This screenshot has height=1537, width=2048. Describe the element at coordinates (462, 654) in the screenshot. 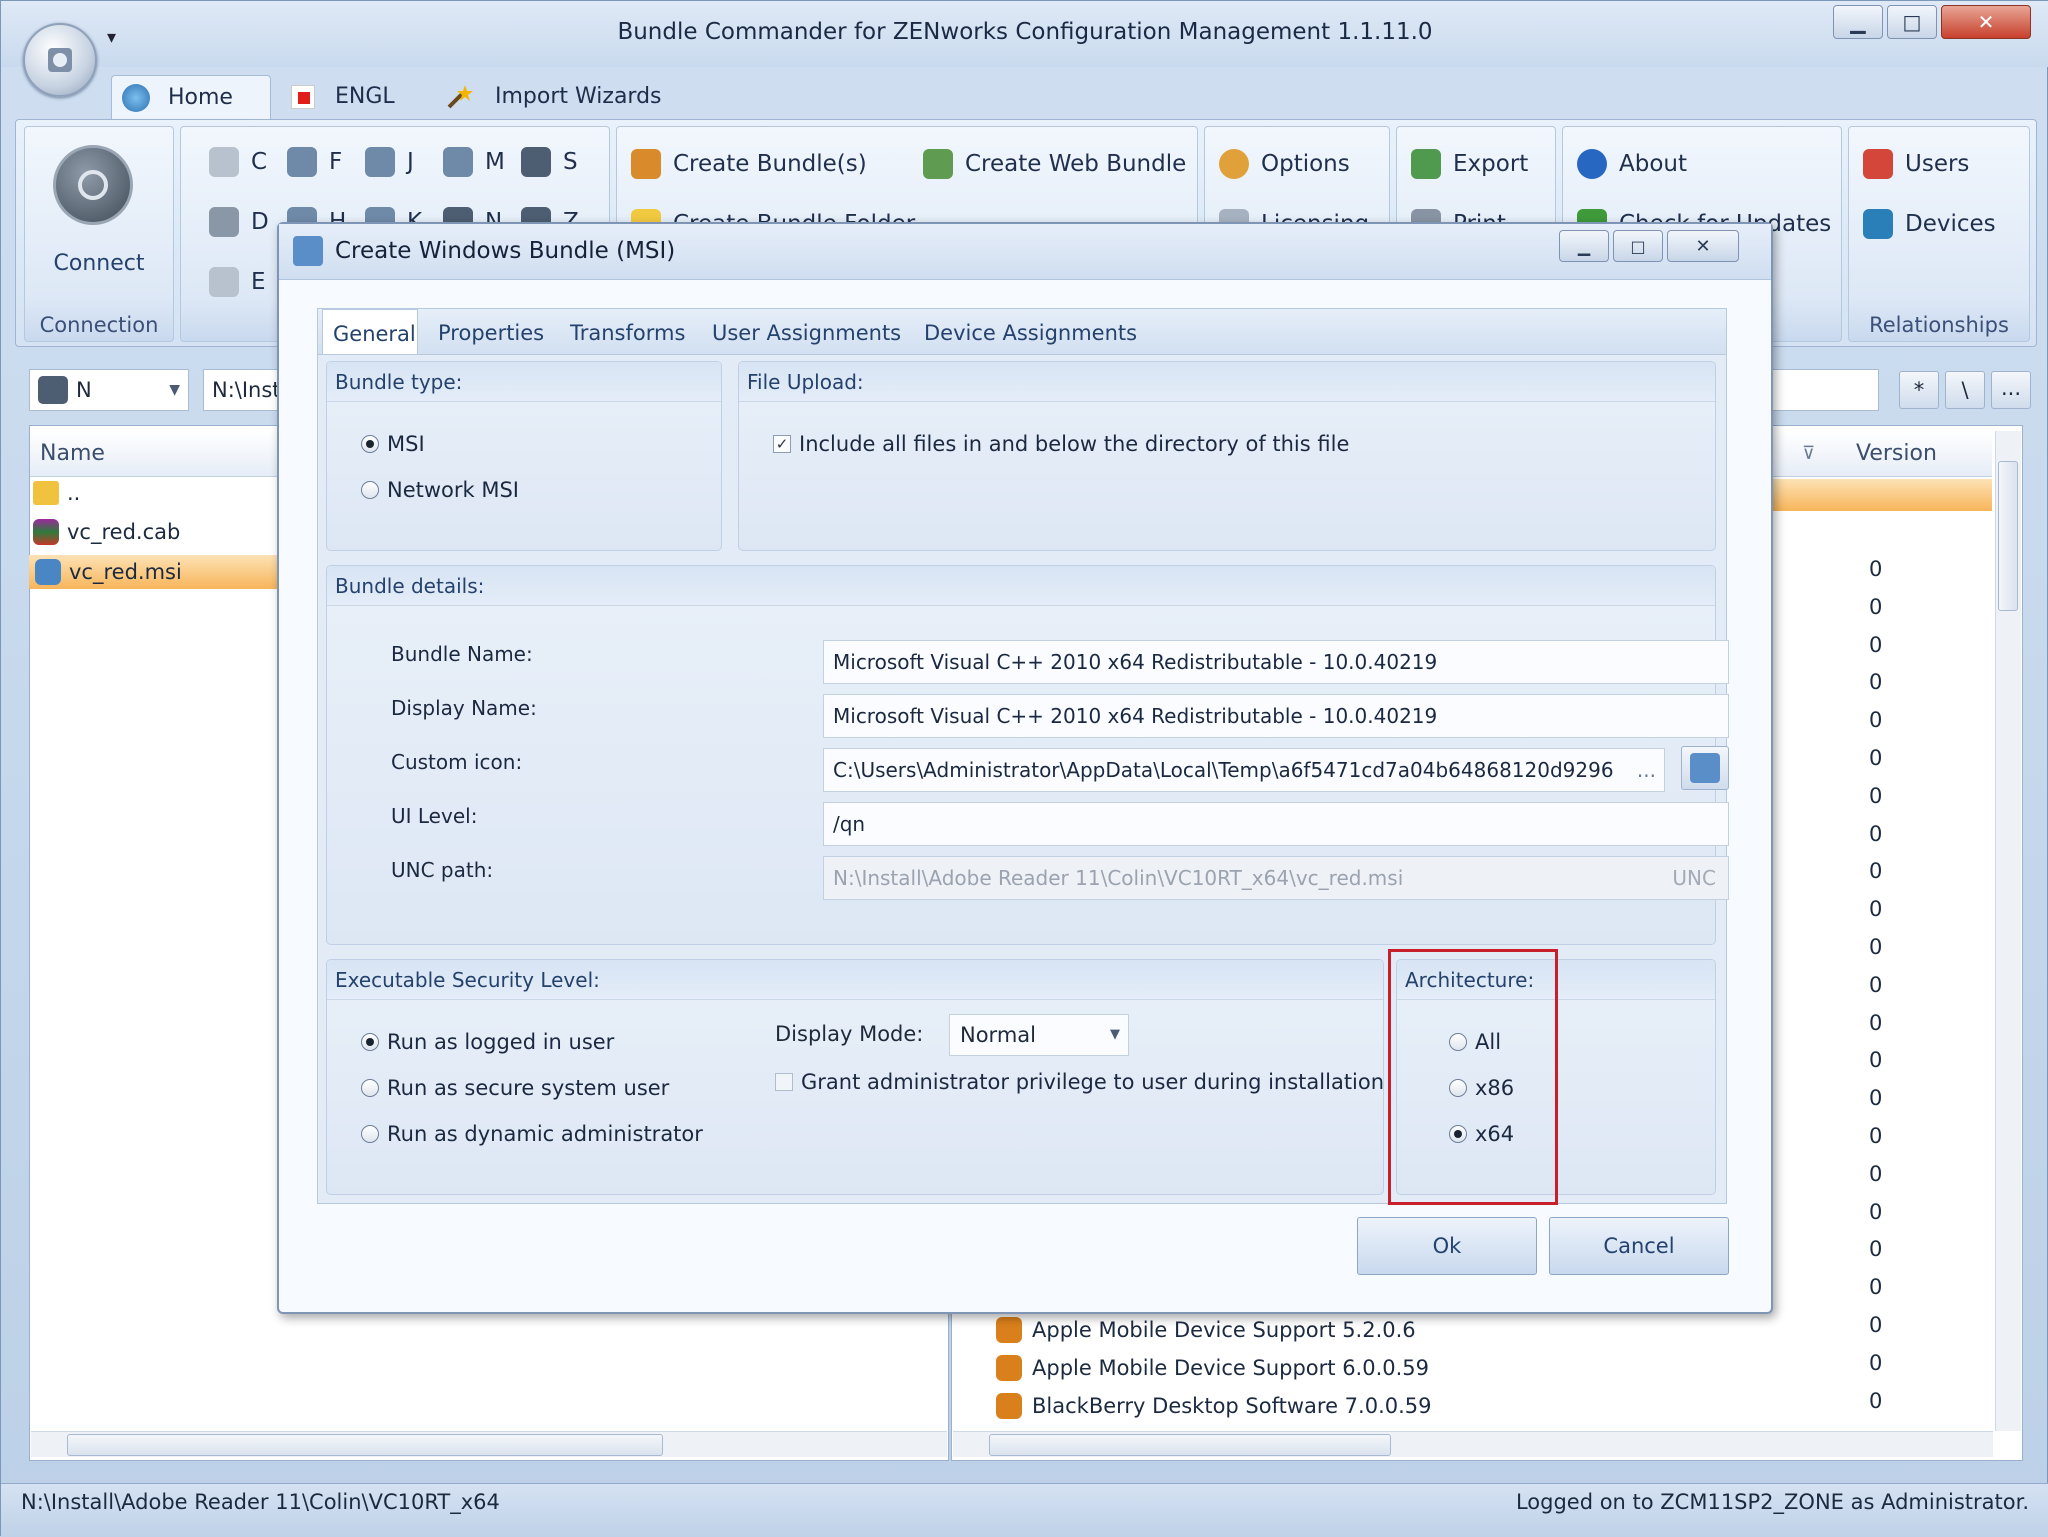

I see `bundle-name-label: Bundle Name:` at that location.